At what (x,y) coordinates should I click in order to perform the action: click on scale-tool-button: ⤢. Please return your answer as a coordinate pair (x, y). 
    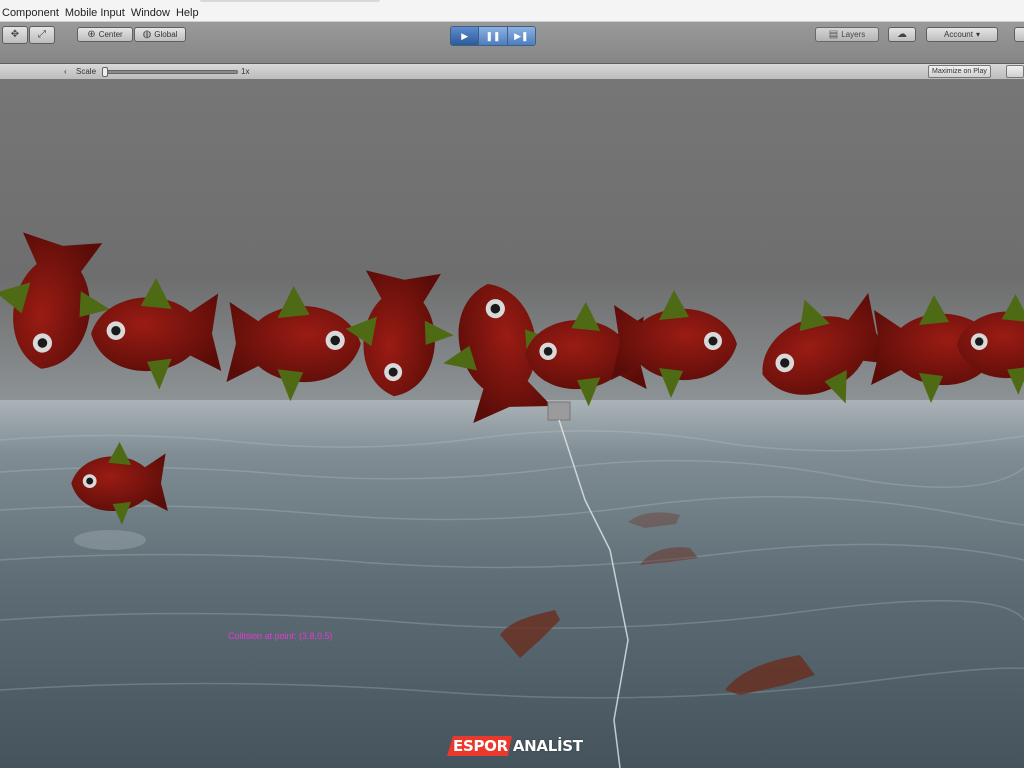
    Looking at the image, I should click on (42, 35).